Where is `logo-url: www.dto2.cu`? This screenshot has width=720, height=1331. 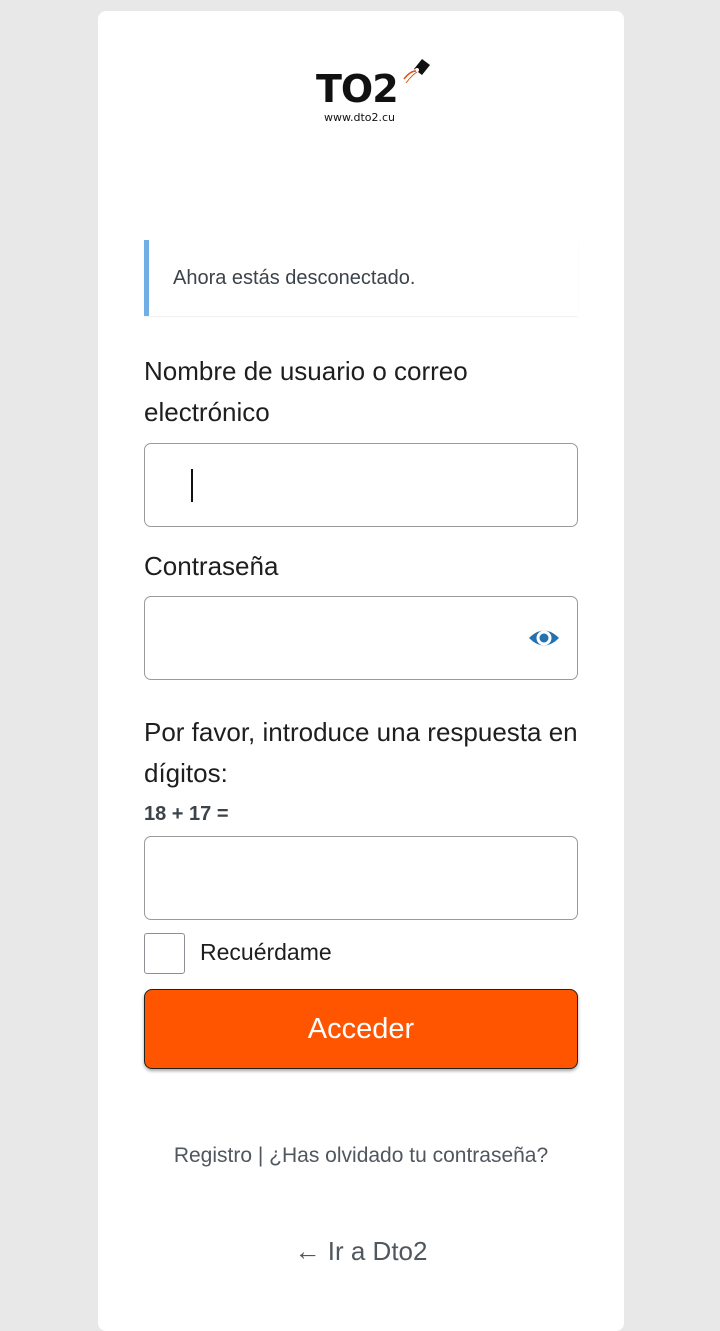
logo-url: www.dto2.cu is located at coordinates (360, 117).